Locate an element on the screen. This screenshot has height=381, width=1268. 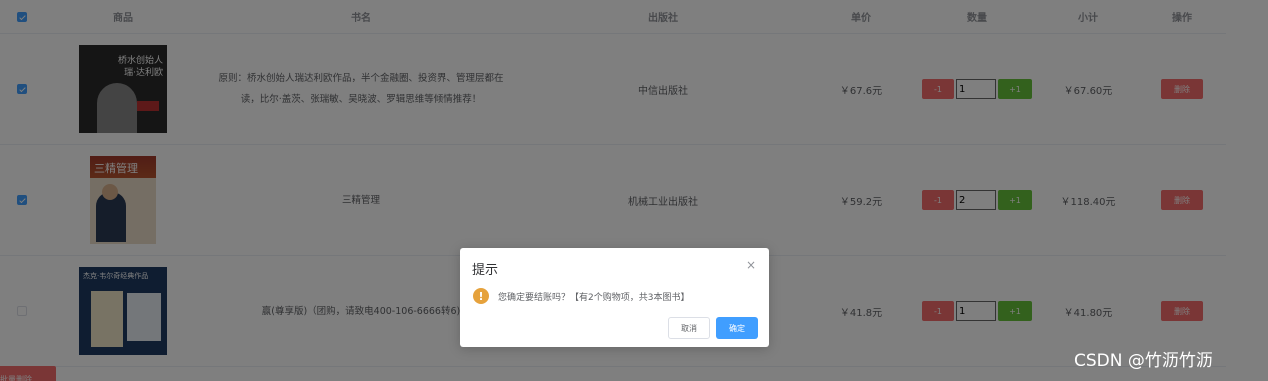
warning-icon: ! is located at coordinates (481, 296).